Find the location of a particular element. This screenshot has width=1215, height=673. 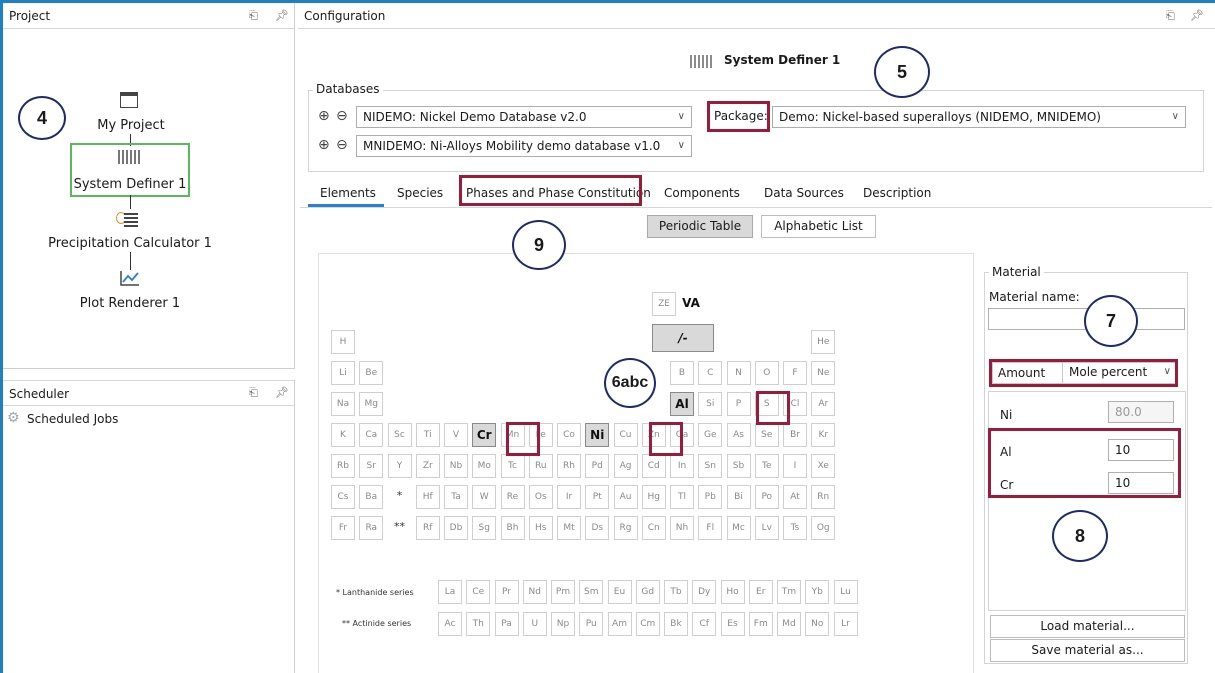

element-Ta: Ta is located at coordinates (456, 497).